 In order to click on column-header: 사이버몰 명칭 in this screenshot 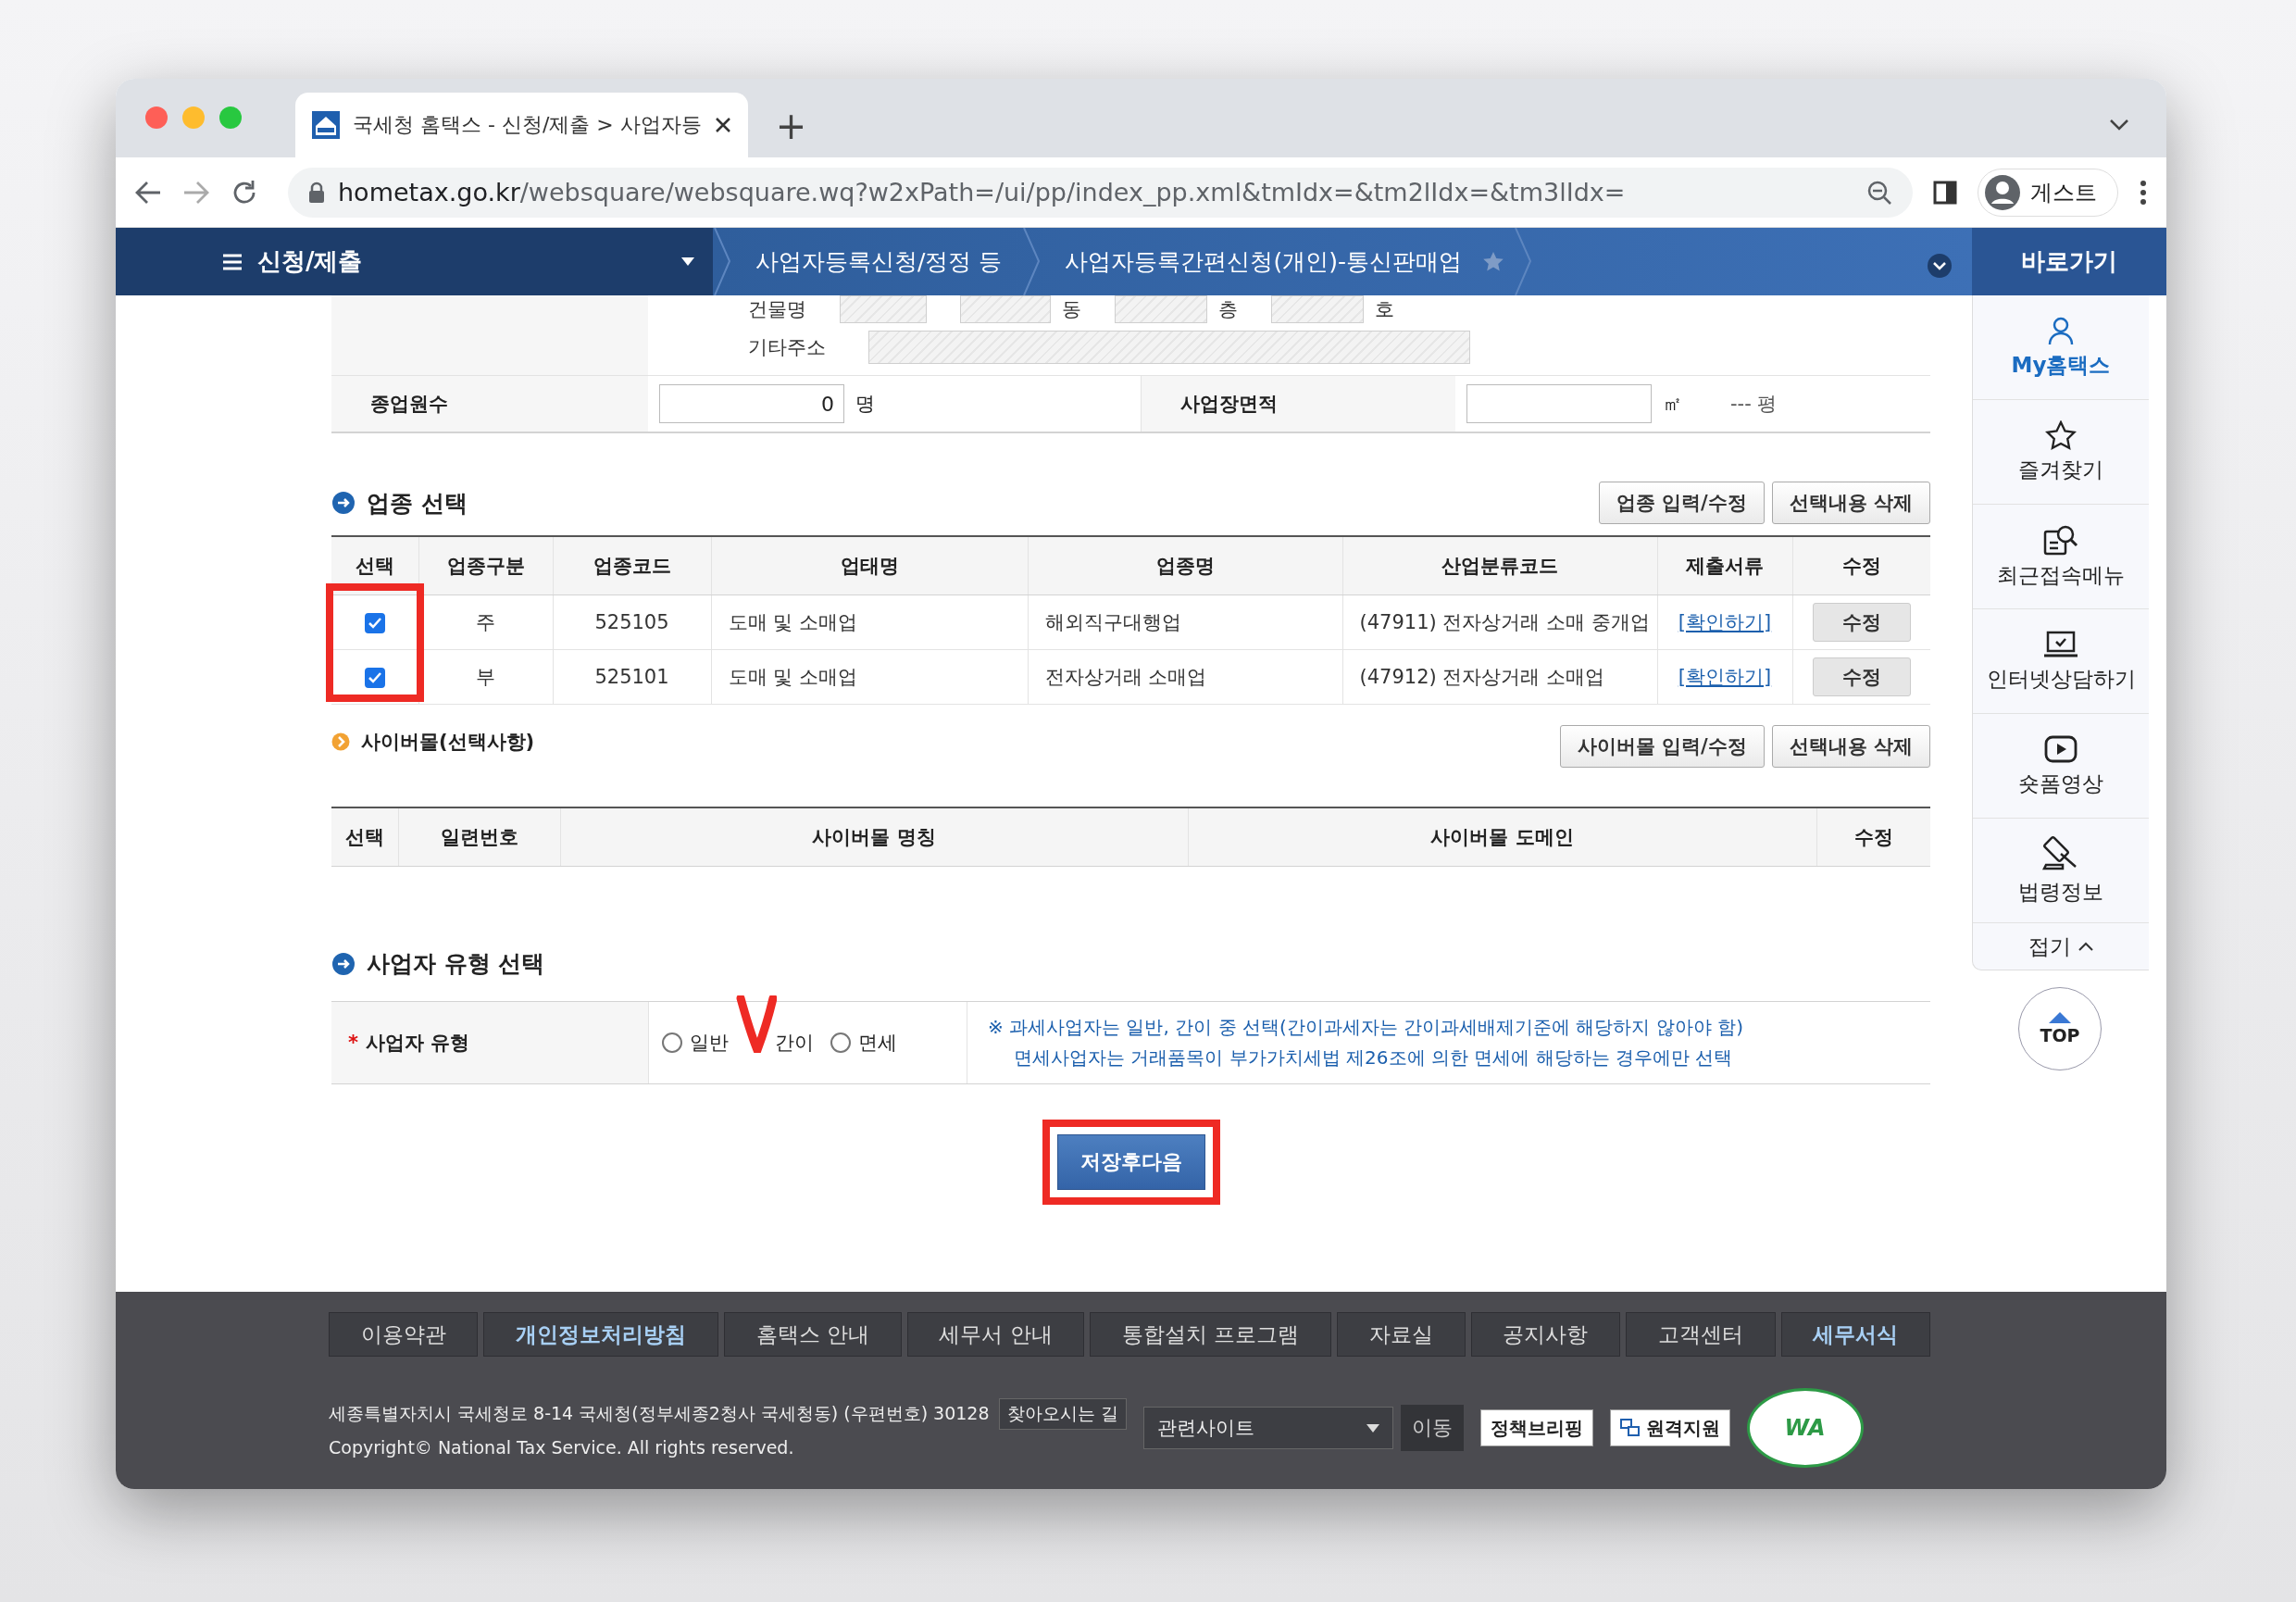, I will do `click(874, 837)`.